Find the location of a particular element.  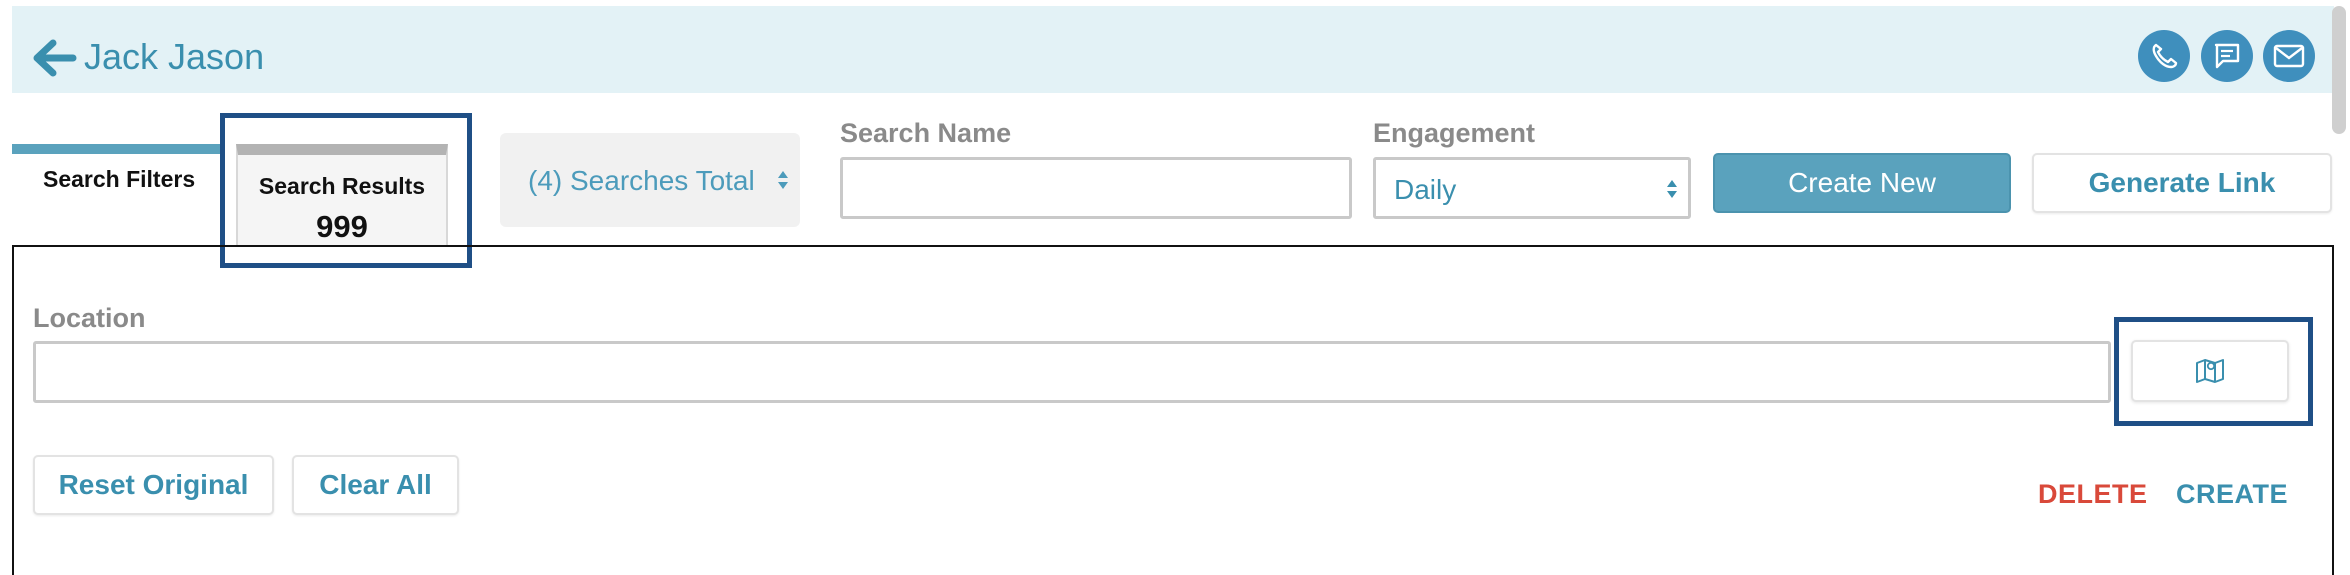

searches-total-dropdown: (4) Searches Total is located at coordinates (650, 180).